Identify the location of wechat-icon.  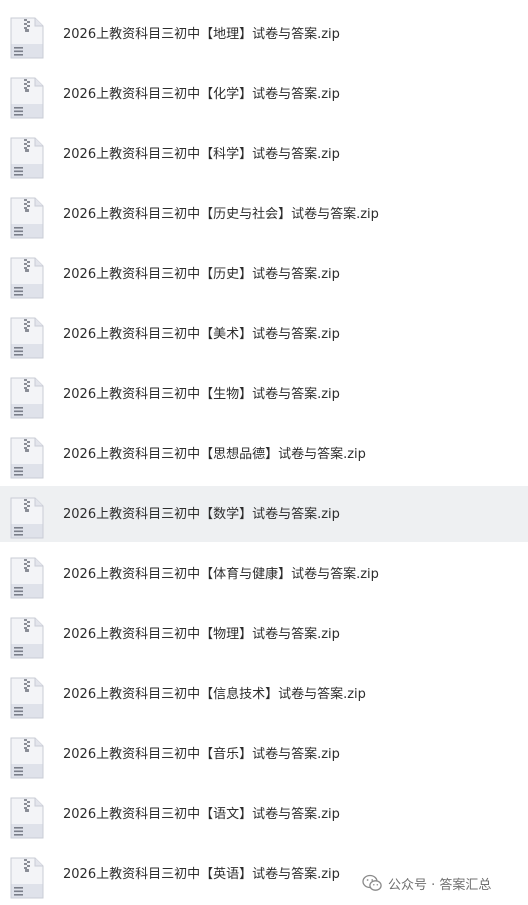
(372, 882).